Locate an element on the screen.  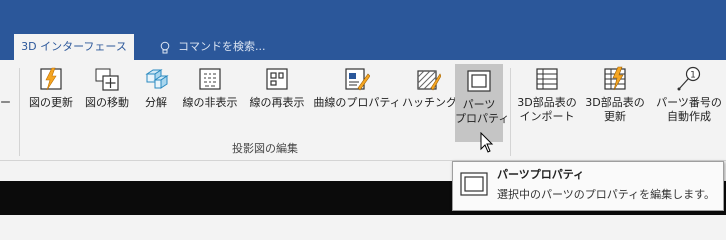
auto-part-number-button: 1 パーツ番号の 自動作成 is located at coordinates (689, 96).